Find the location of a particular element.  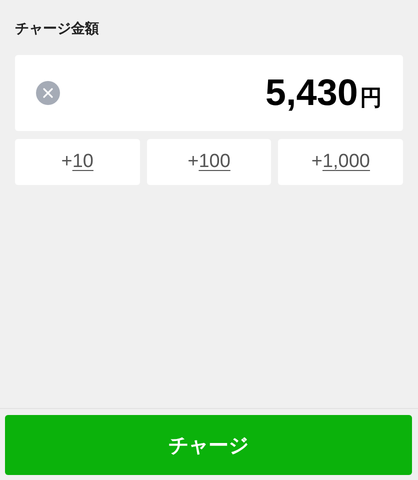

currency-unit: 円 is located at coordinates (371, 99).